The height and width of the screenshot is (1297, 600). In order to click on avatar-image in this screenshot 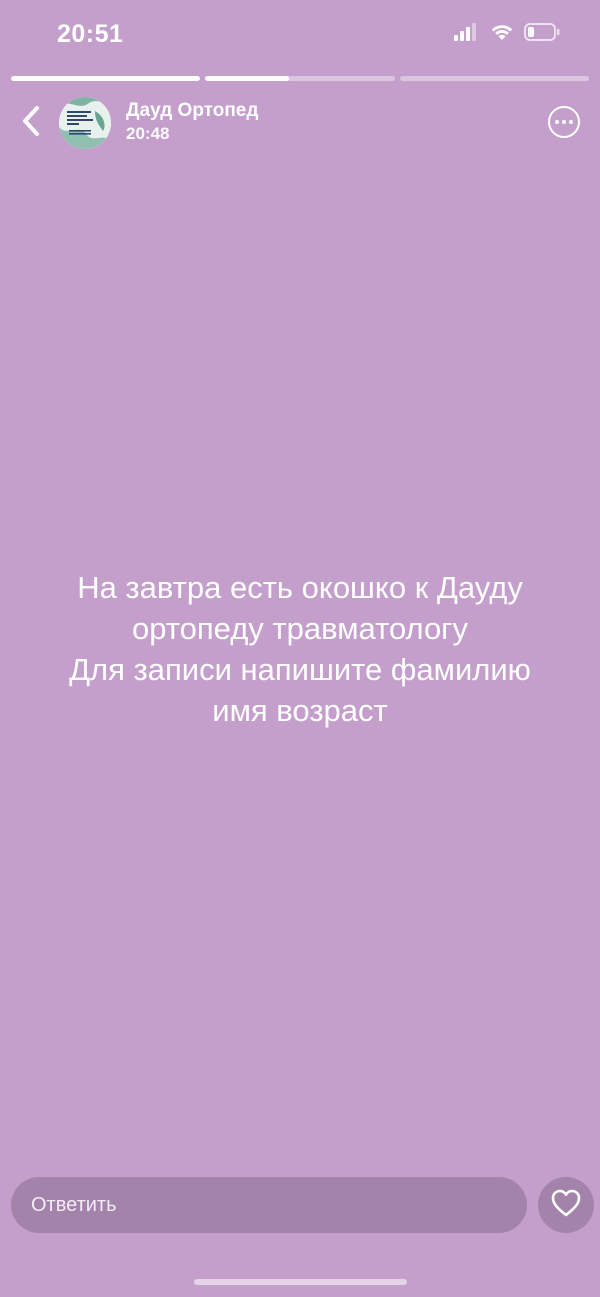, I will do `click(85, 123)`.